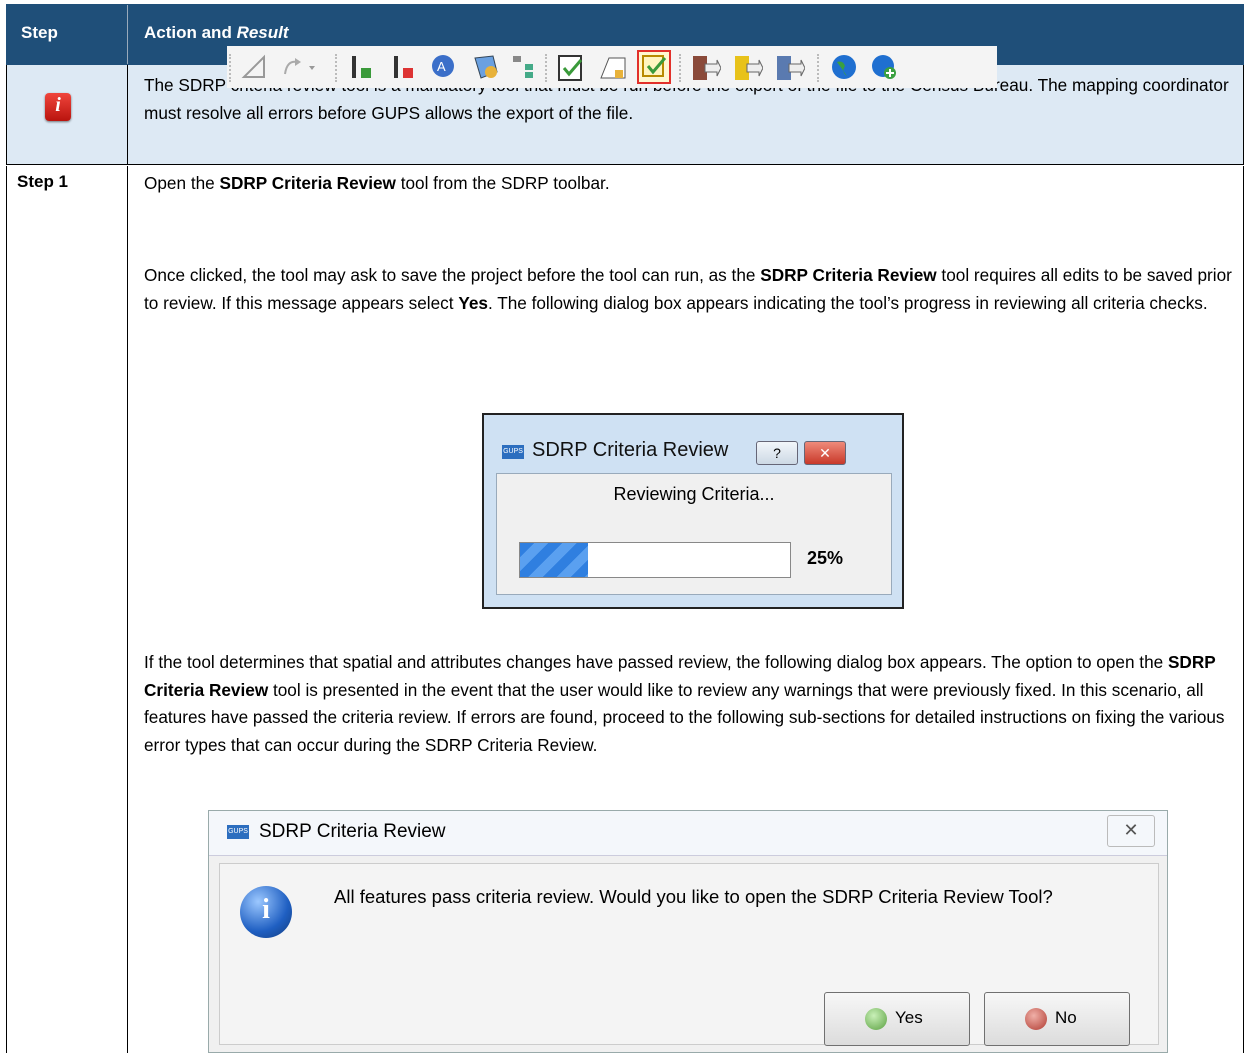 The image size is (1250, 1053). What do you see at coordinates (404, 67) in the screenshot?
I see `delete-line-icon` at bounding box center [404, 67].